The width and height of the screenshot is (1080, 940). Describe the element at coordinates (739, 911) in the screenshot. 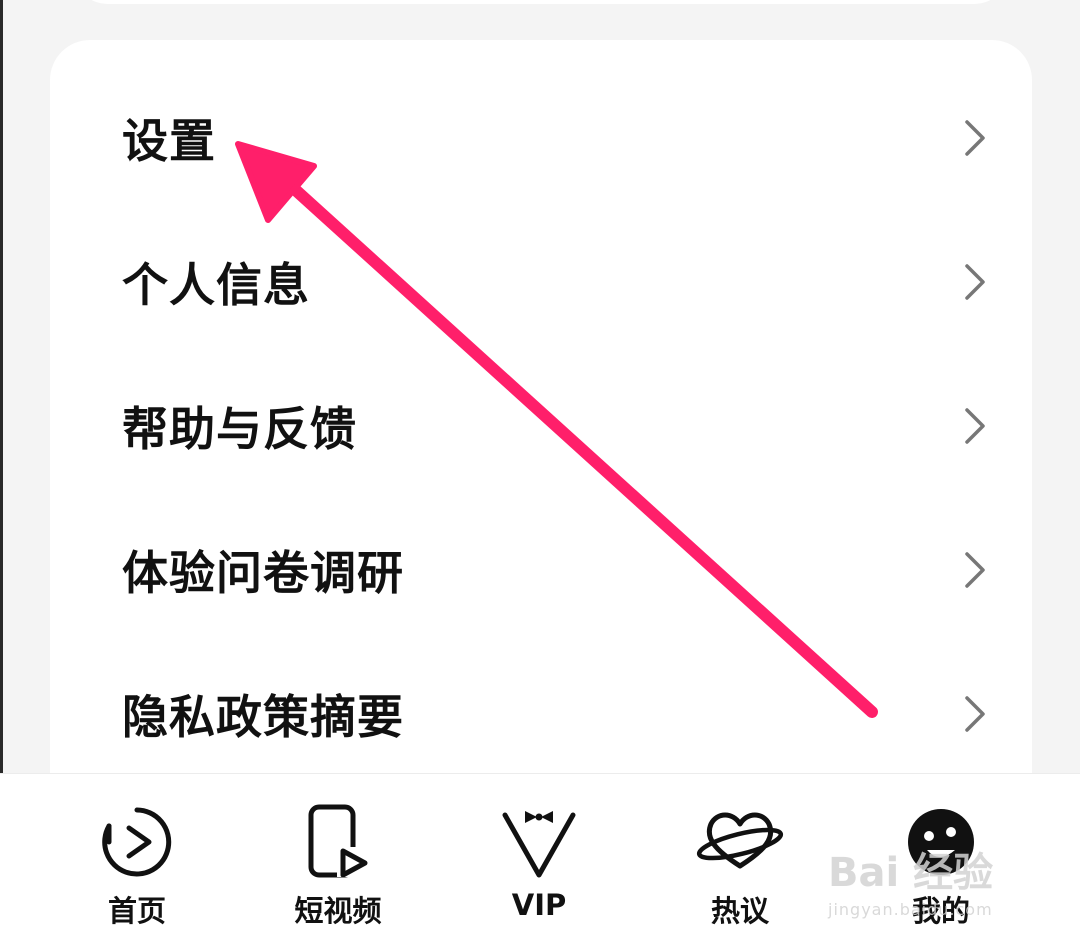

I see `tab-label: 热议` at that location.